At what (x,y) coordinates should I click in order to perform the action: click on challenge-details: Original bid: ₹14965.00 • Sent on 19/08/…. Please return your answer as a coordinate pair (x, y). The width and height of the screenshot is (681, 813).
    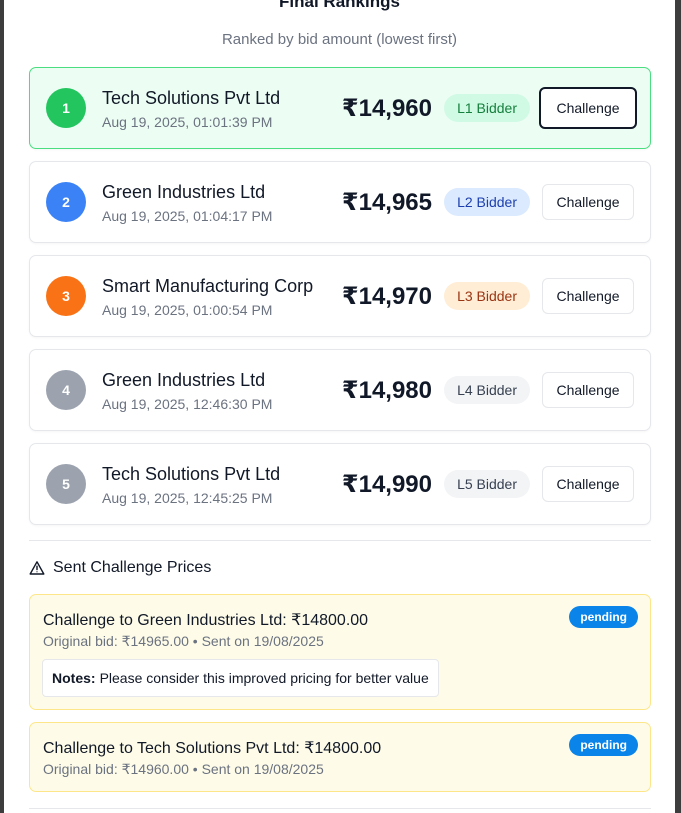
    Looking at the image, I should click on (183, 641).